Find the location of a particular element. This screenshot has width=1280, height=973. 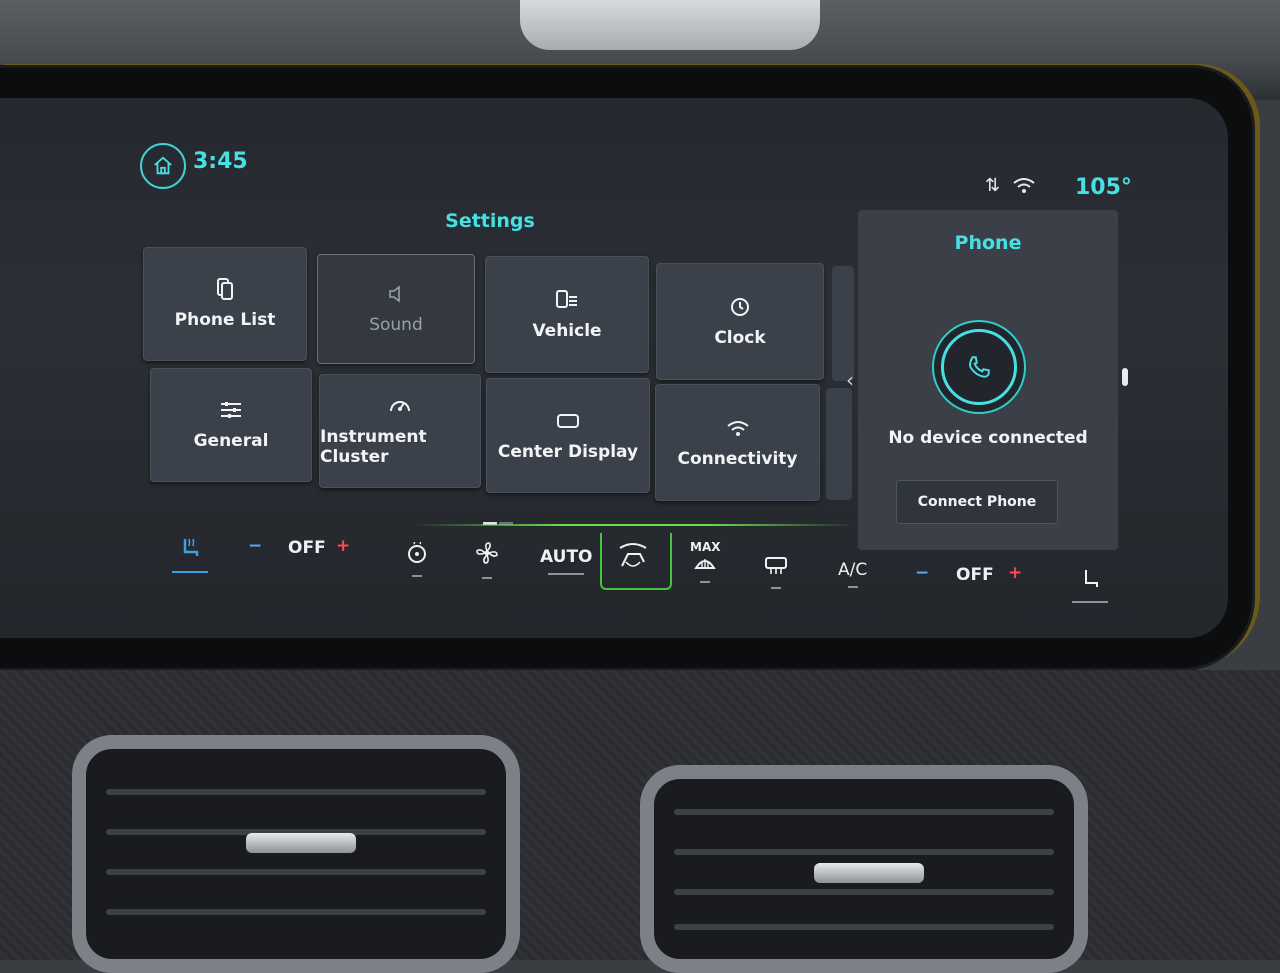

seat-icon is located at coordinates (1091, 578).